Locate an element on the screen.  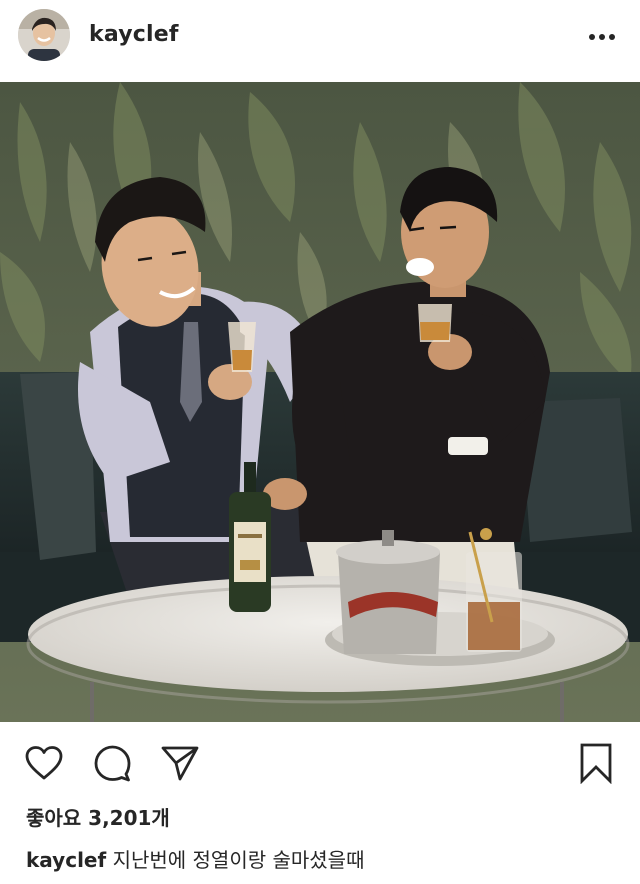
send-icon is located at coordinates (180, 763).